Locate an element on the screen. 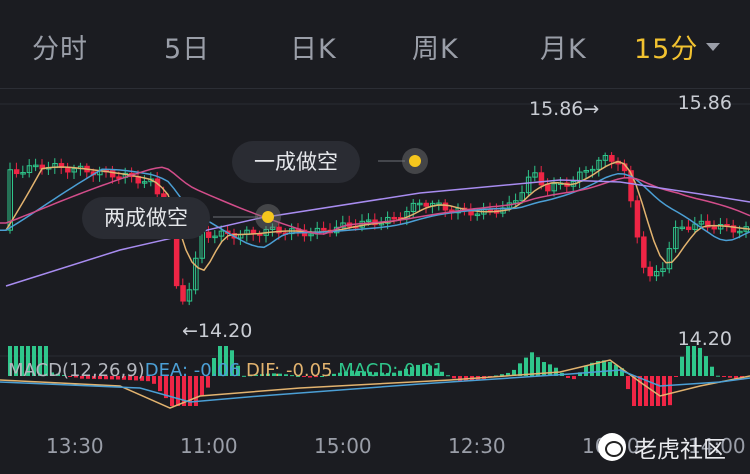 The width and height of the screenshot is (750, 474). time-label: 11:00 is located at coordinates (209, 446).